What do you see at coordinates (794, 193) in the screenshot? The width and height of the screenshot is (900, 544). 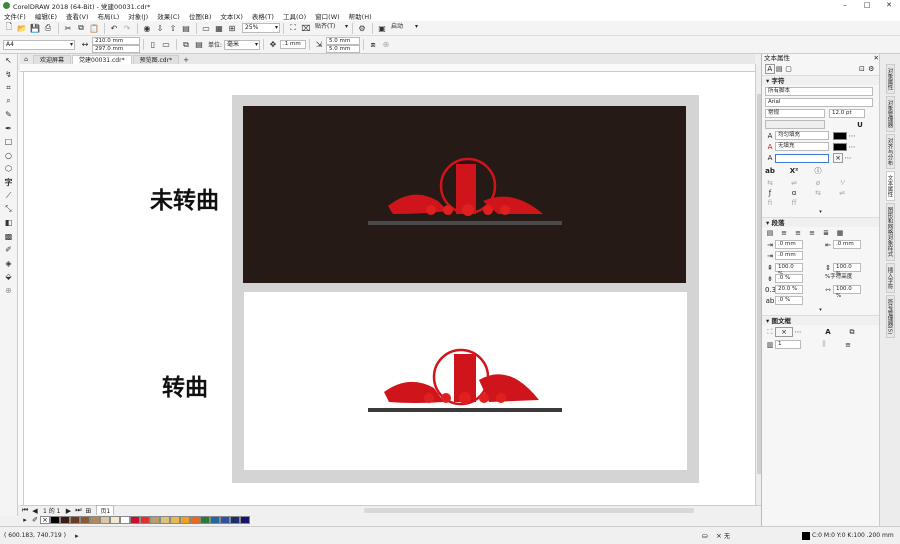 I see `opentype-icon-6: ɑ` at bounding box center [794, 193].